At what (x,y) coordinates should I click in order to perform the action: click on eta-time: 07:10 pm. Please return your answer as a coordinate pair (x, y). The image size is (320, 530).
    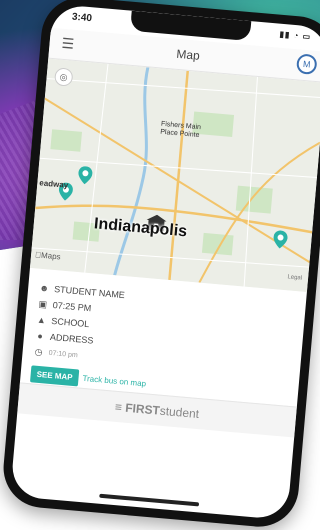
    Looking at the image, I should click on (63, 354).